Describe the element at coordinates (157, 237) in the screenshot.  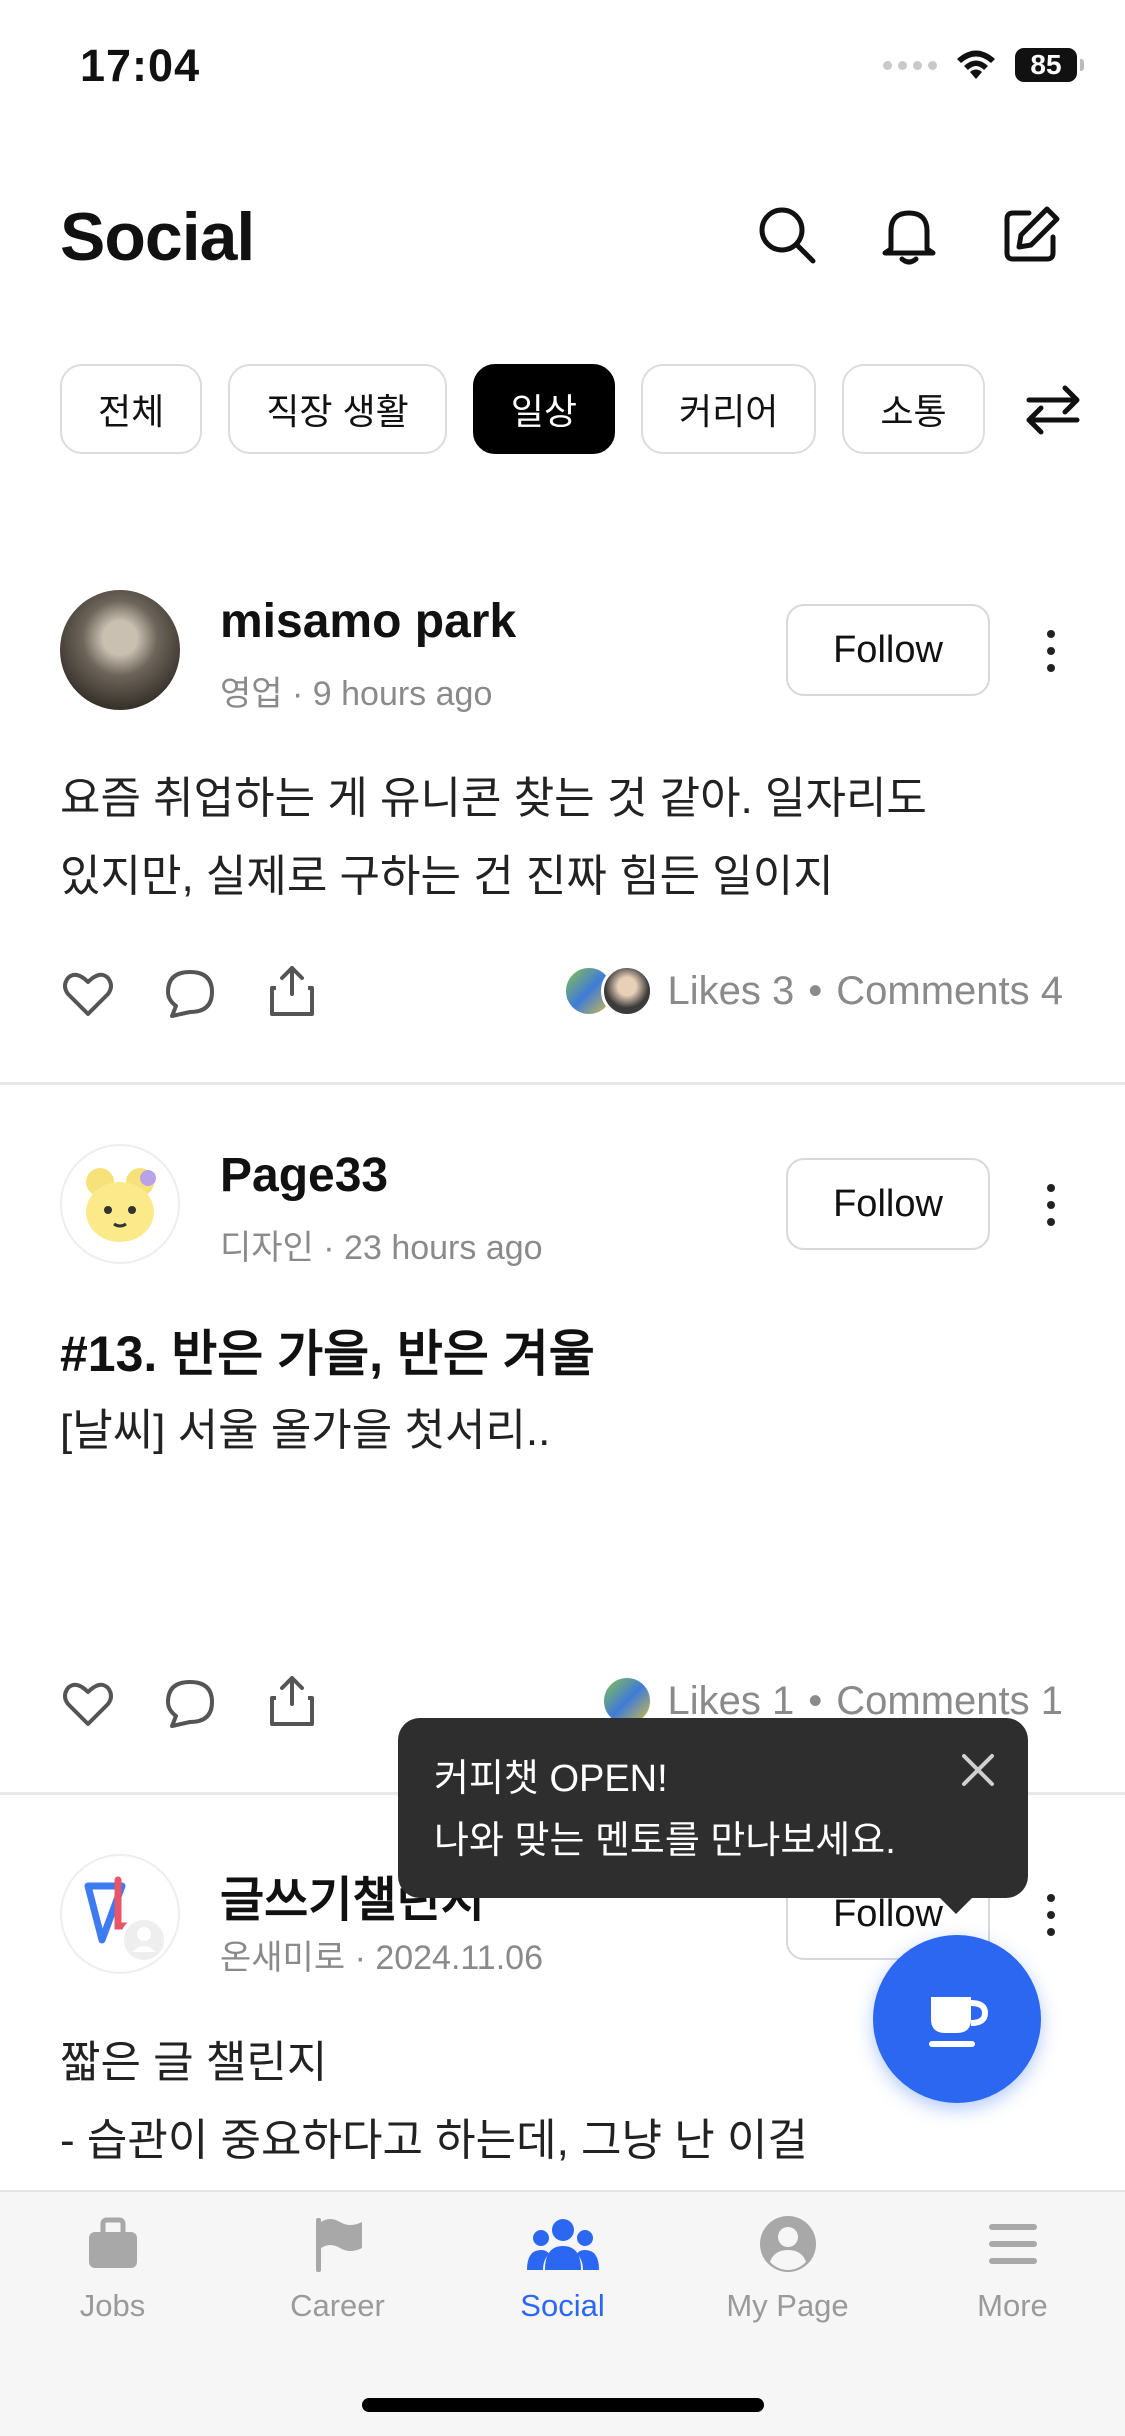
I see `page-title: Social` at that location.